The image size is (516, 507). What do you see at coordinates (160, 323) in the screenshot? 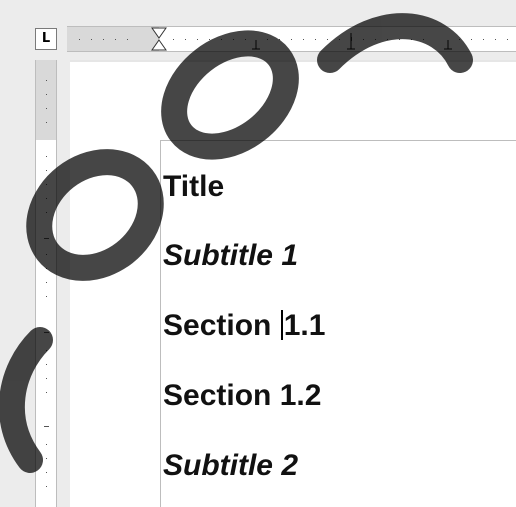
I see `text-boundary-left` at bounding box center [160, 323].